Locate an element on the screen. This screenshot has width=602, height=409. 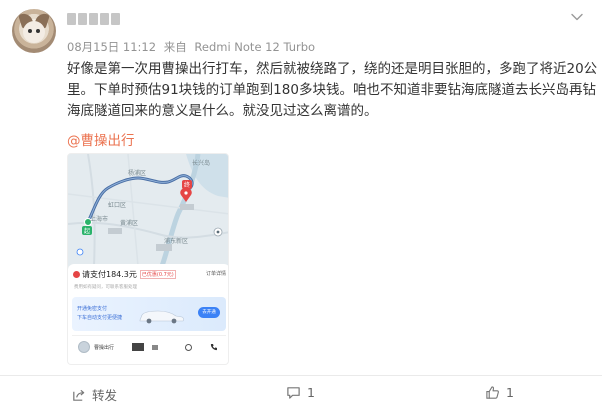
content-line: 海底隧道回来的意义是什么。就没见过这么离谱的。 is located at coordinates (222, 111).